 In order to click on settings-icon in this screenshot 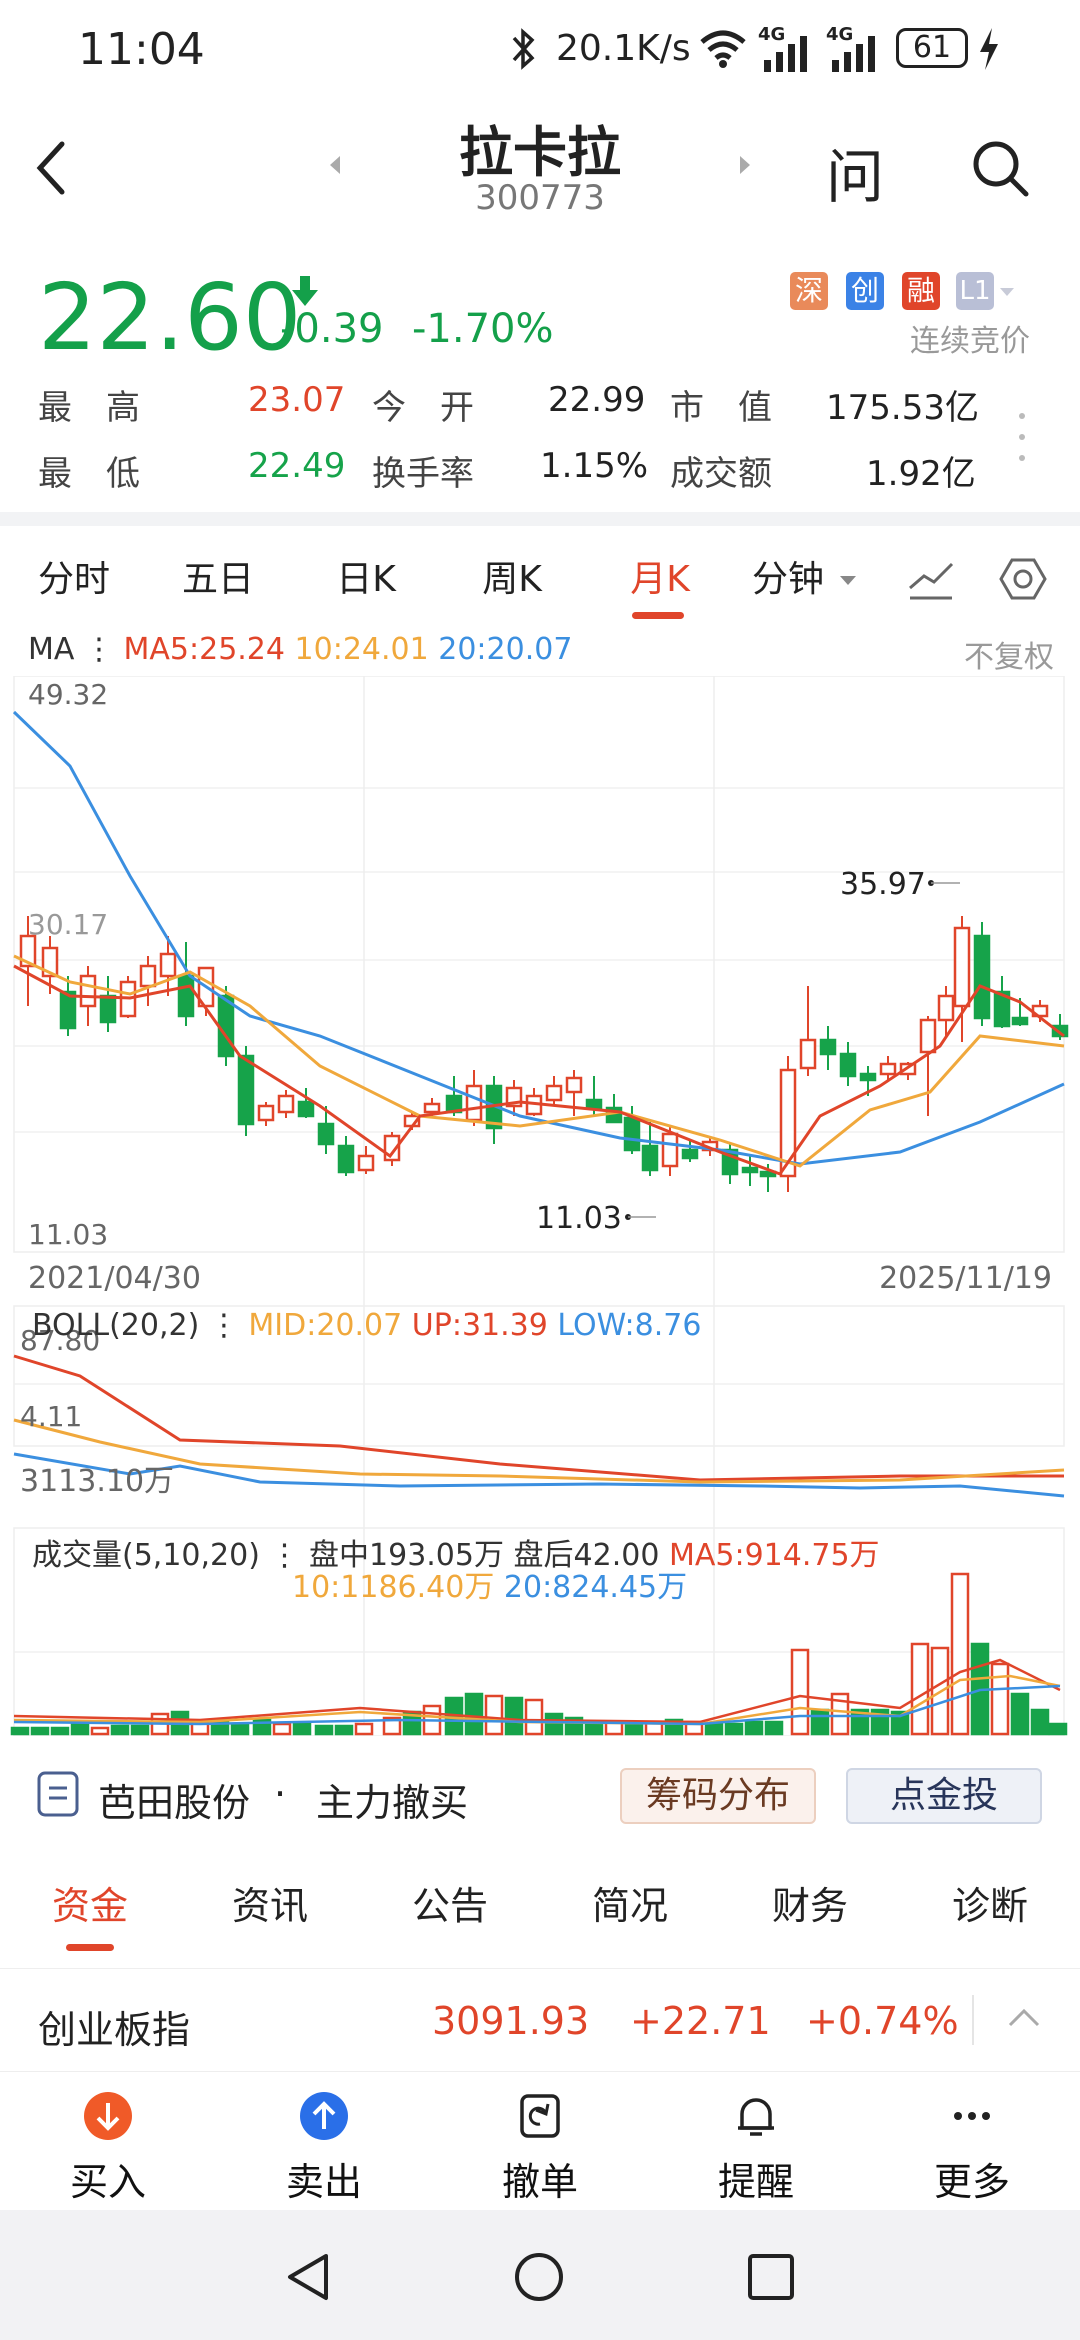, I will do `click(1023, 579)`.